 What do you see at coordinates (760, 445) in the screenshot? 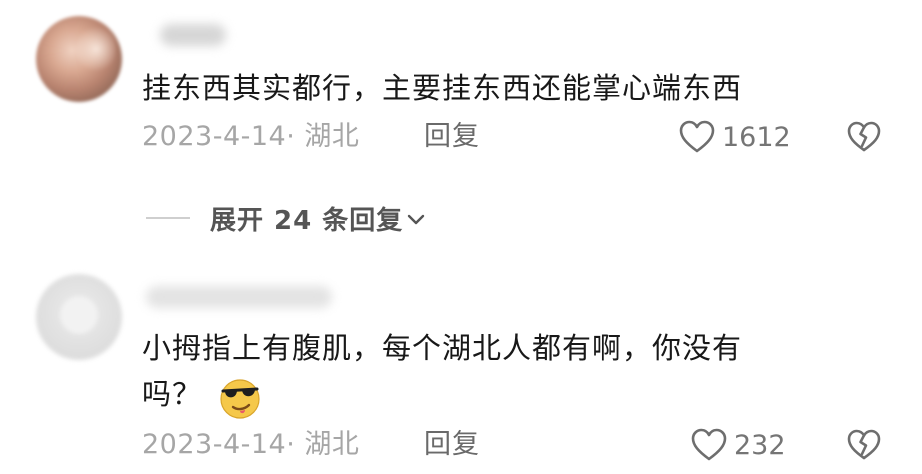
I see `like-count: 232` at bounding box center [760, 445].